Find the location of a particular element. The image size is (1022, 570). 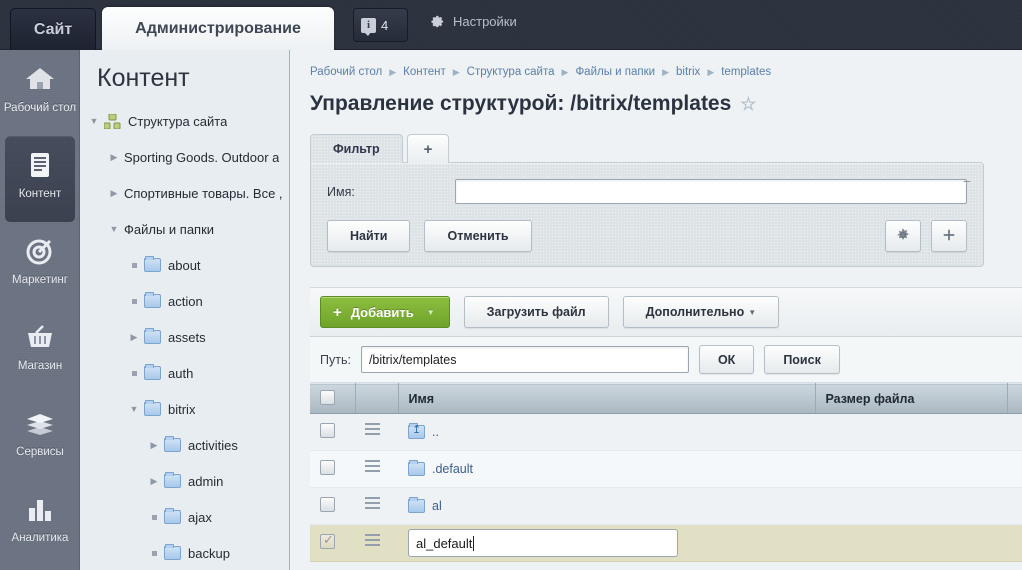

cancel-button: Отменить is located at coordinates (478, 236).